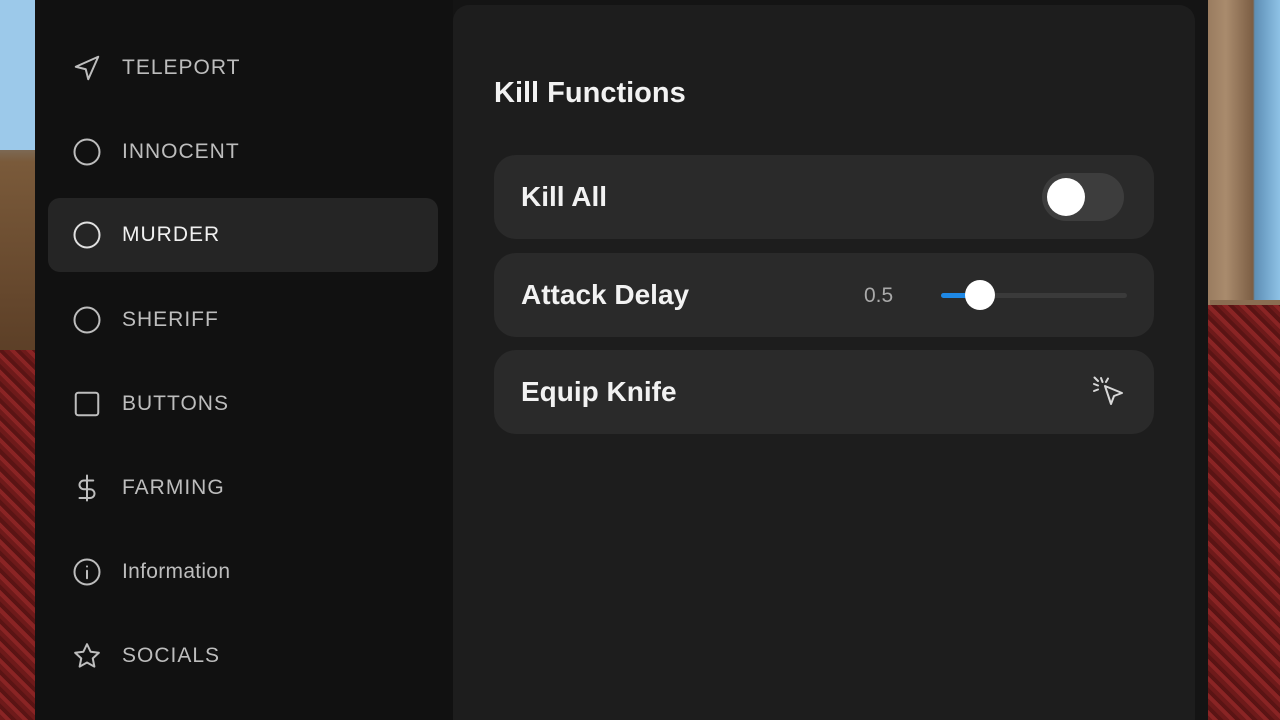 The width and height of the screenshot is (1280, 720). What do you see at coordinates (1066, 197) in the screenshot?
I see `toggle-knob` at bounding box center [1066, 197].